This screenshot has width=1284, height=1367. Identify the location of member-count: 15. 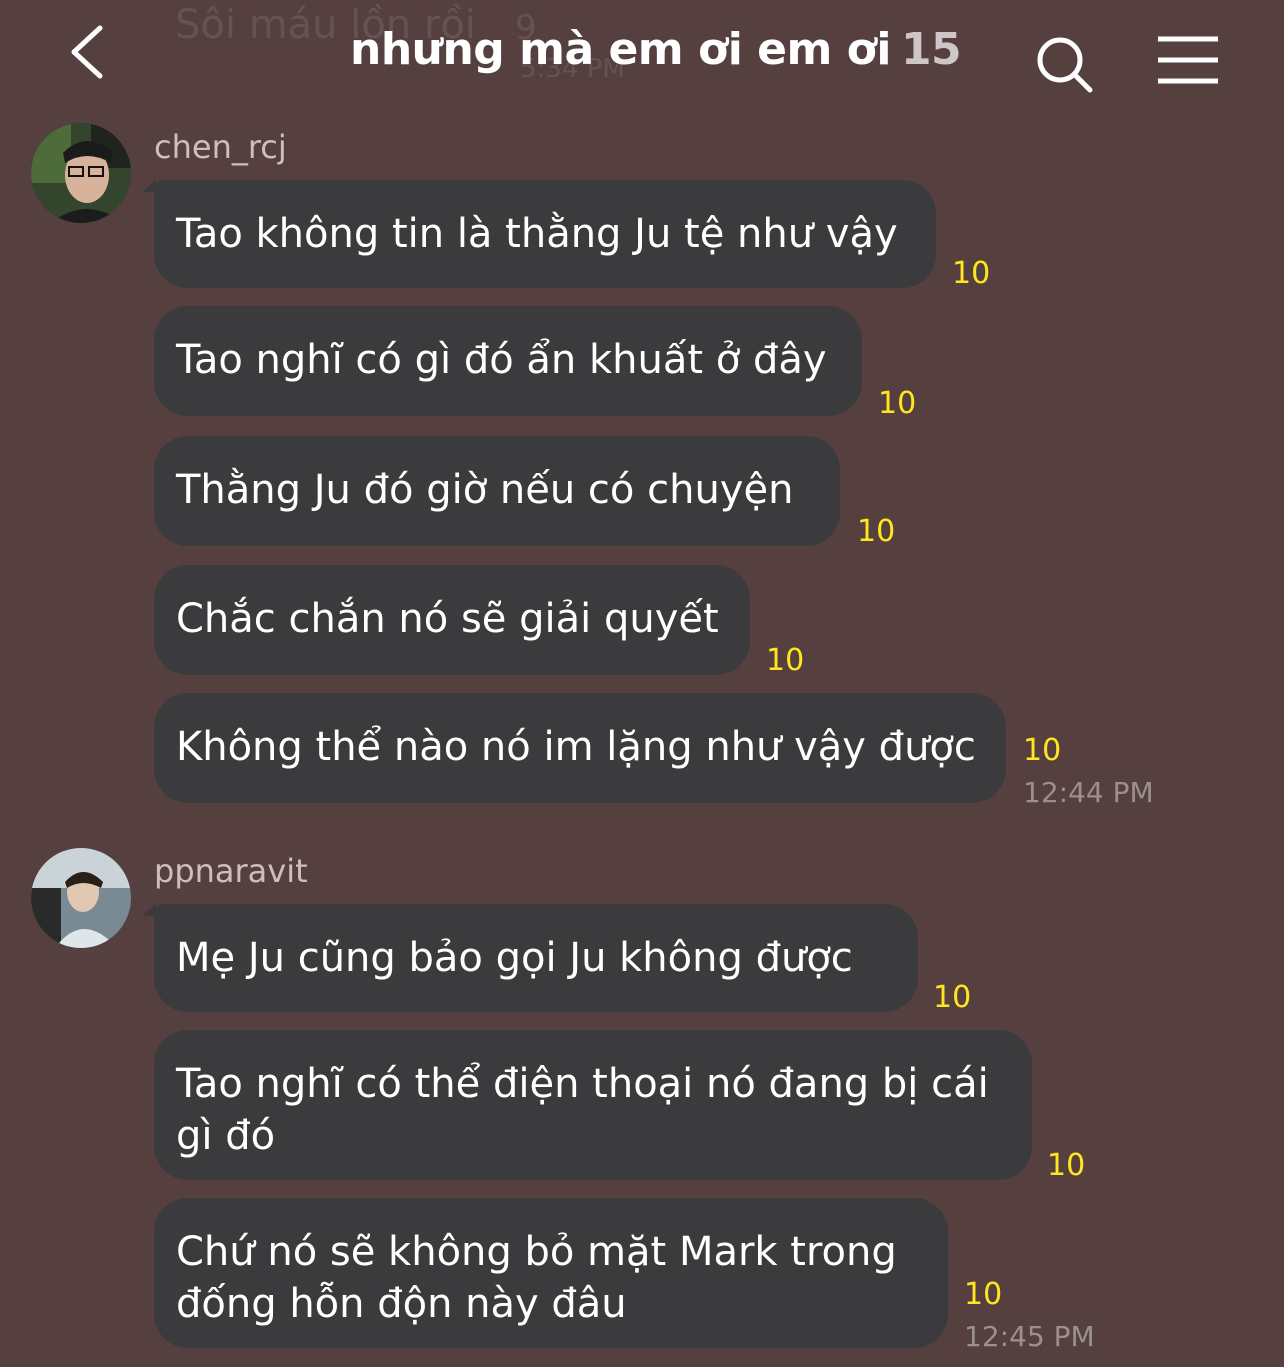
(931, 49).